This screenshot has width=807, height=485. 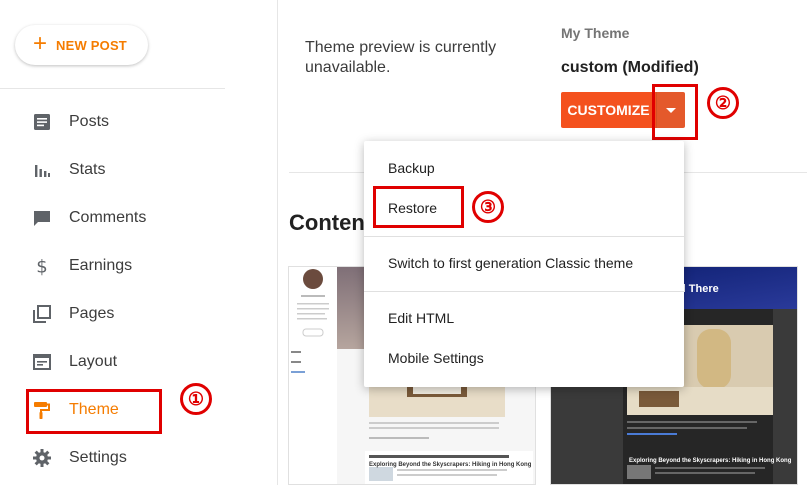 What do you see at coordinates (139, 362) in the screenshot?
I see `sidebar-item-layout: Layout` at bounding box center [139, 362].